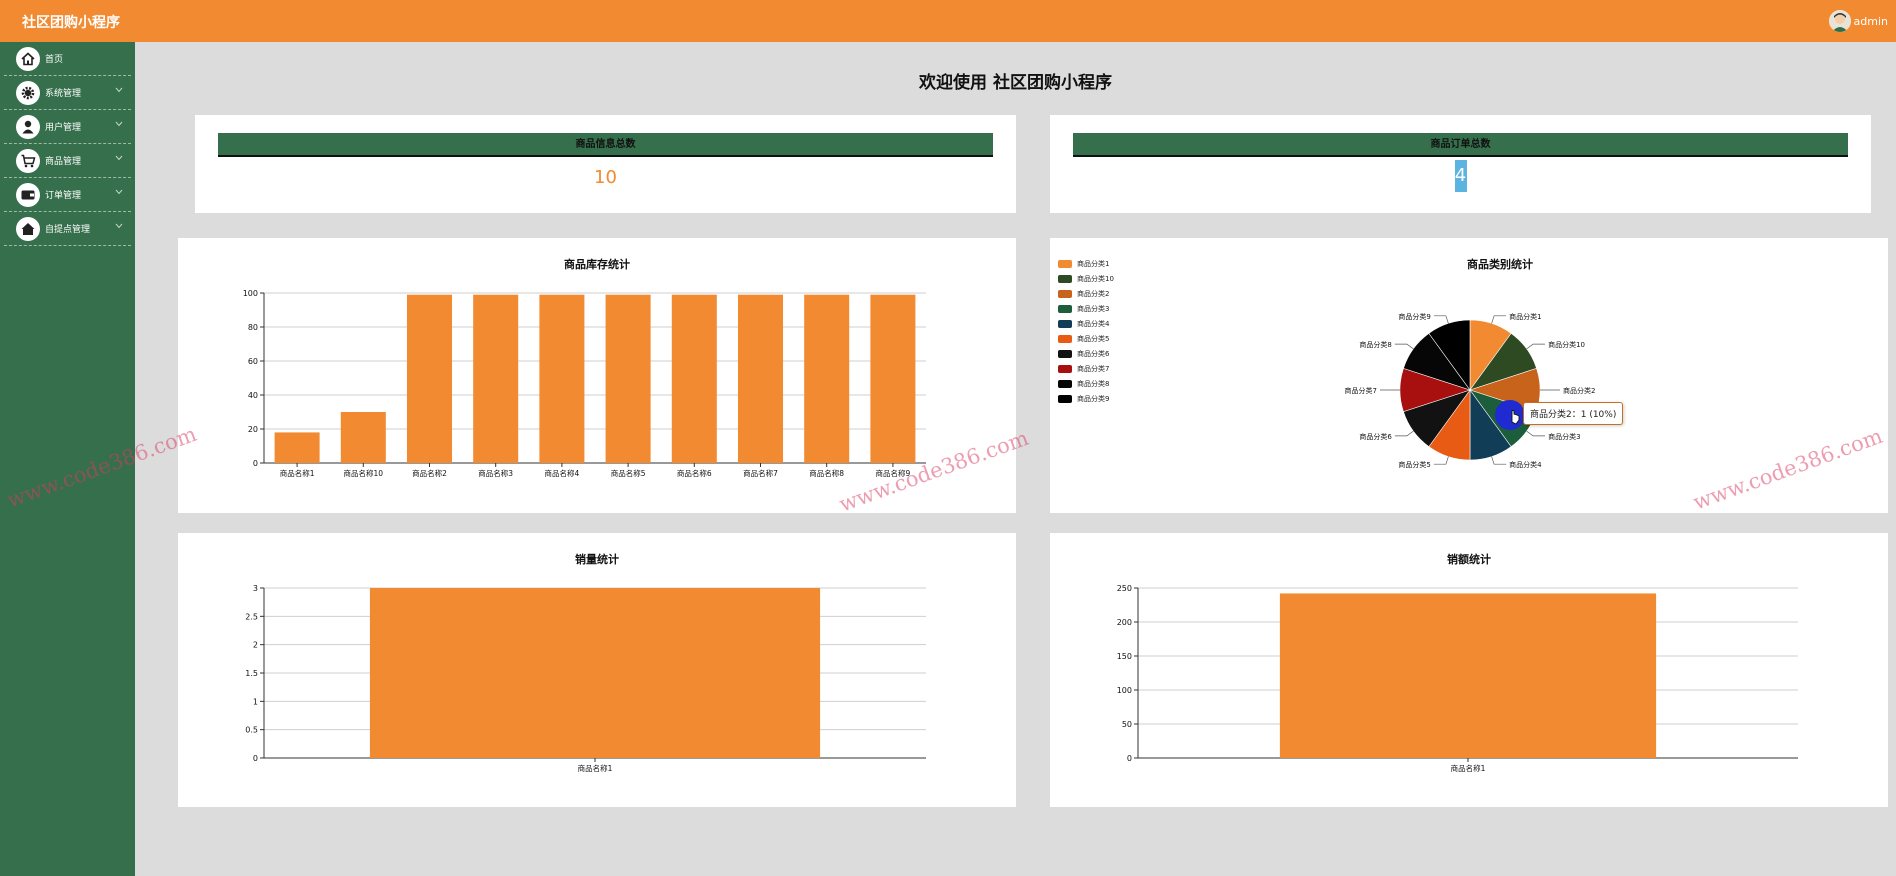 The width and height of the screenshot is (1896, 876). Describe the element at coordinates (251, 673) in the screenshot. I see `y-tick-label: 1.5` at that location.